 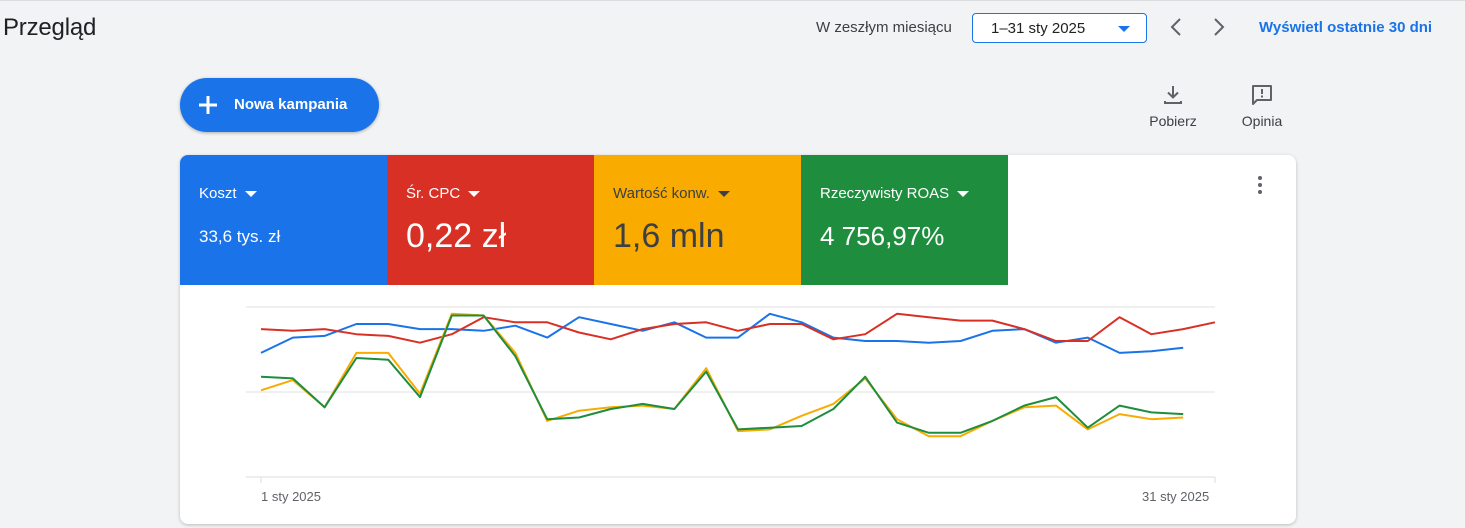 What do you see at coordinates (208, 105) in the screenshot?
I see `plus-icon` at bounding box center [208, 105].